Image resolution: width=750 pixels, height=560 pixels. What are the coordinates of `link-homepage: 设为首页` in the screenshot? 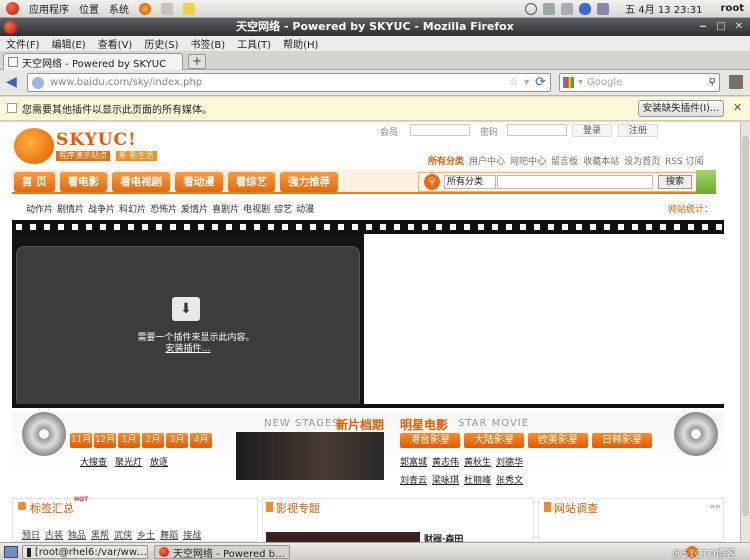 It's located at (642, 160).